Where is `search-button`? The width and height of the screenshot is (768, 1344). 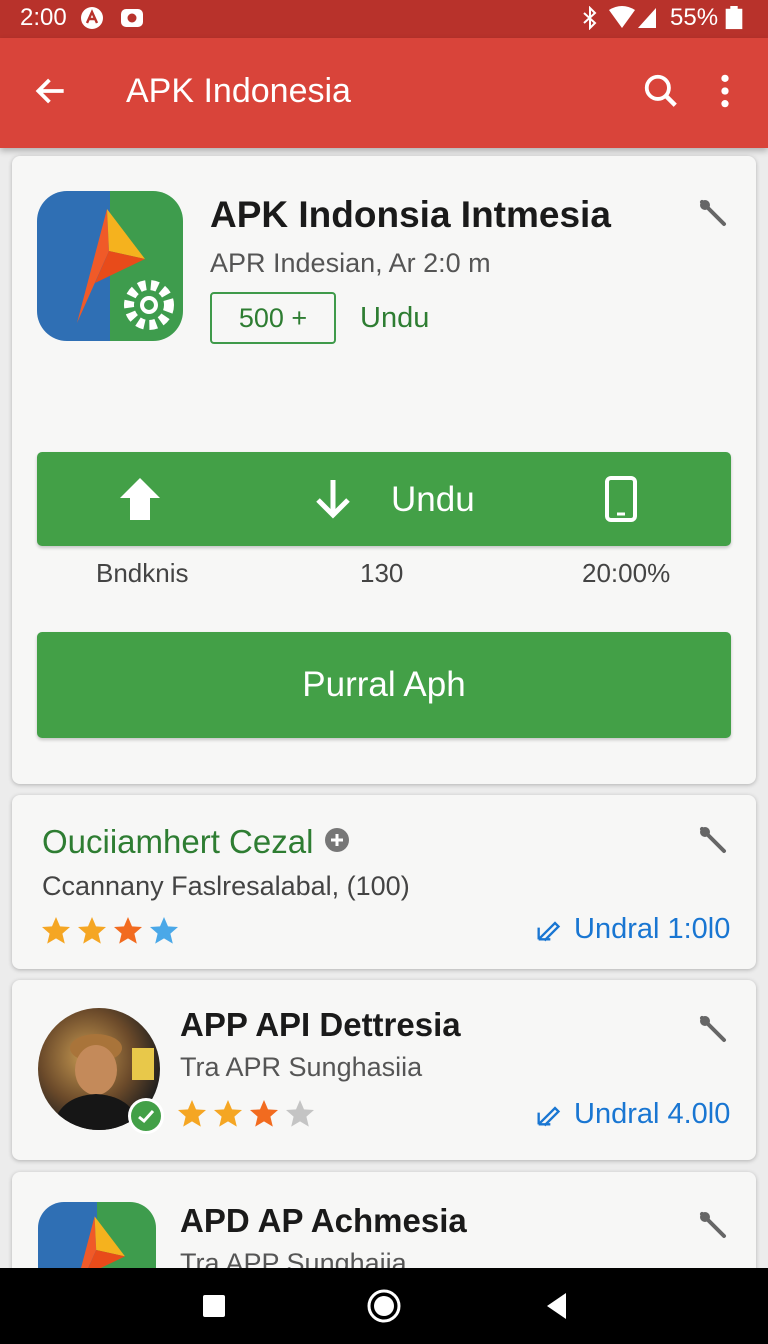 search-button is located at coordinates (661, 91).